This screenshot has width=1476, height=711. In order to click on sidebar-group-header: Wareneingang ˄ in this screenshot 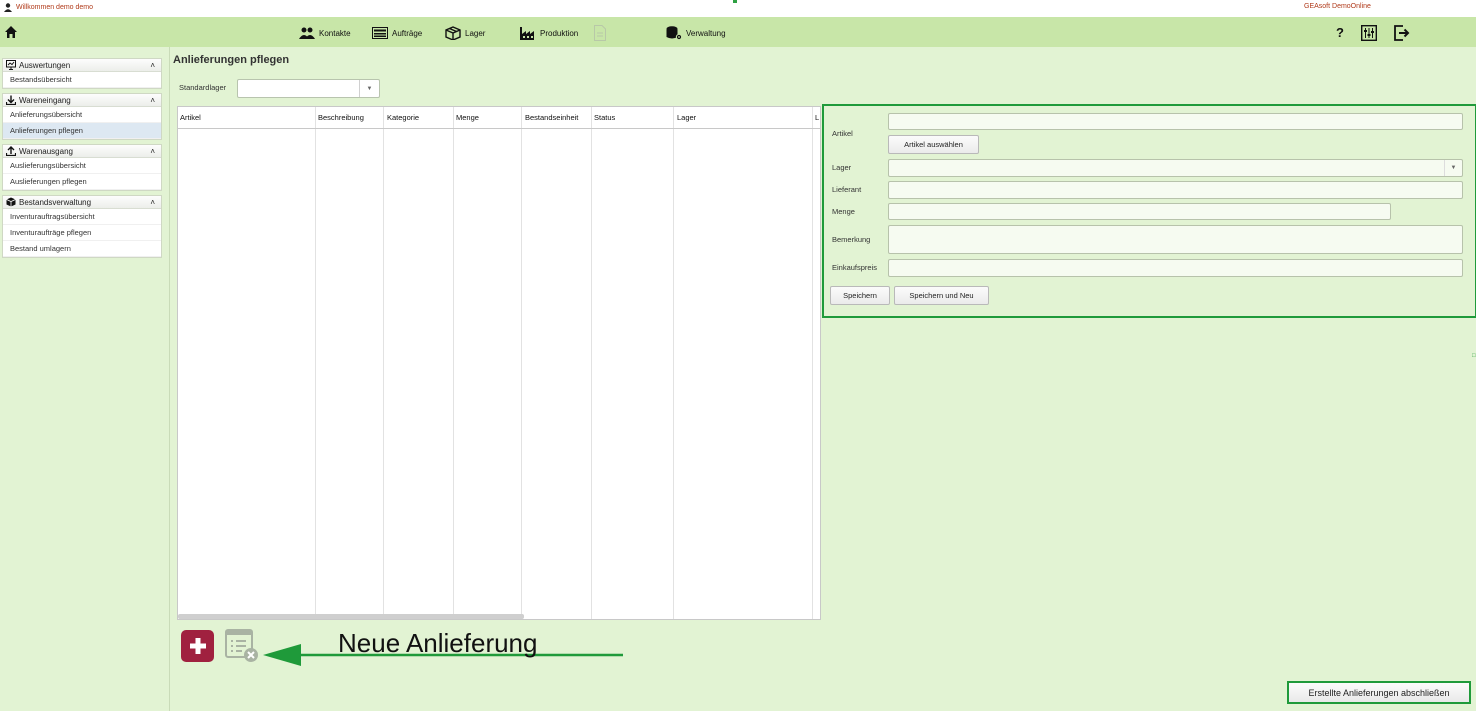, I will do `click(82, 100)`.